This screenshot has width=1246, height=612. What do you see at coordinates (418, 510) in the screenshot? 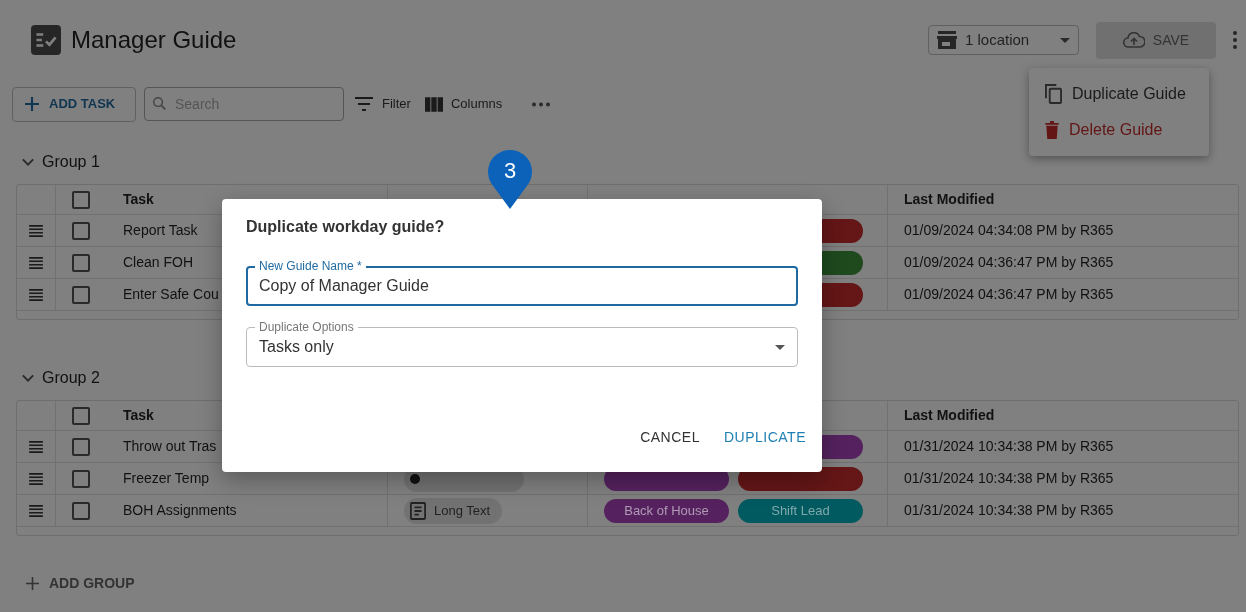
I see `document-icon` at bounding box center [418, 510].